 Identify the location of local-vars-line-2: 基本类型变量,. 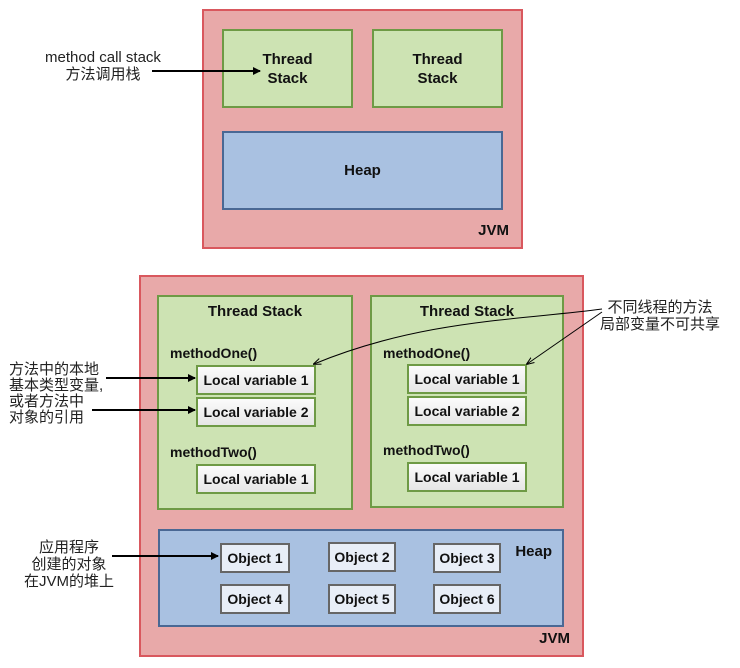
(56, 385).